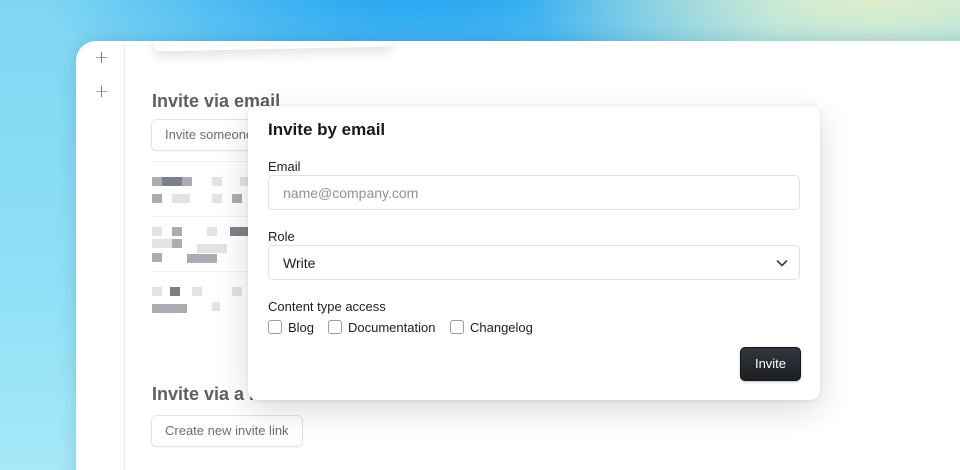 This screenshot has height=470, width=960. Describe the element at coordinates (327, 129) in the screenshot. I see `dialog-title: Invite by email` at that location.